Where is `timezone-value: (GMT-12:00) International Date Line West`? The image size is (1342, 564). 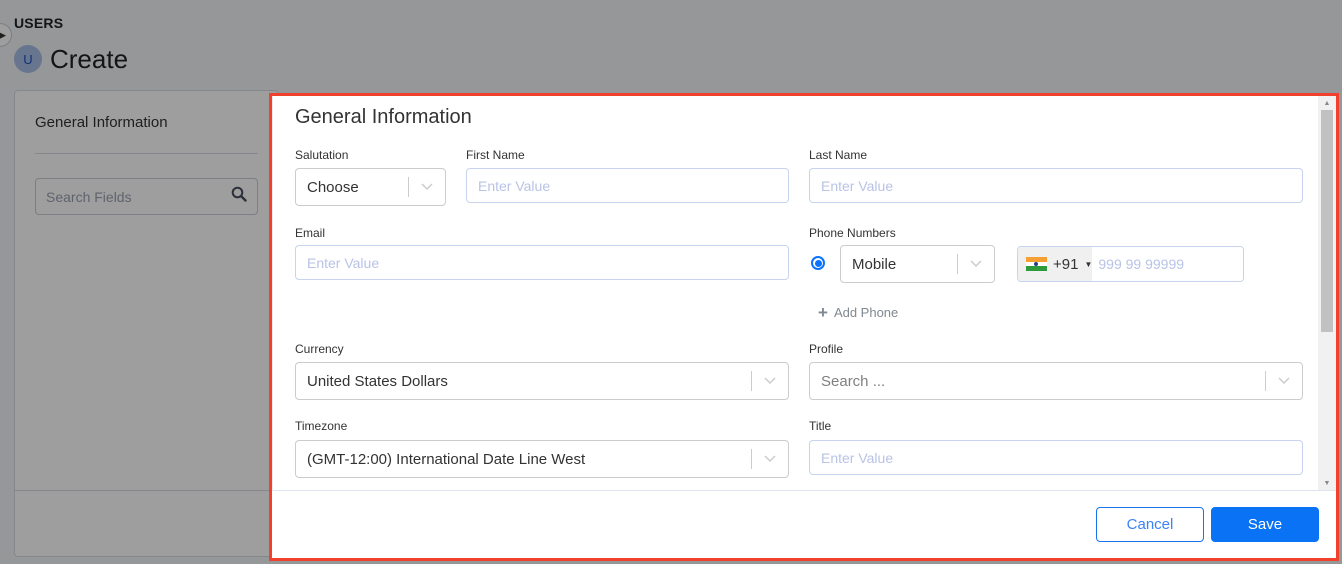
timezone-value: (GMT-12:00) International Date Line West is located at coordinates (446, 459).